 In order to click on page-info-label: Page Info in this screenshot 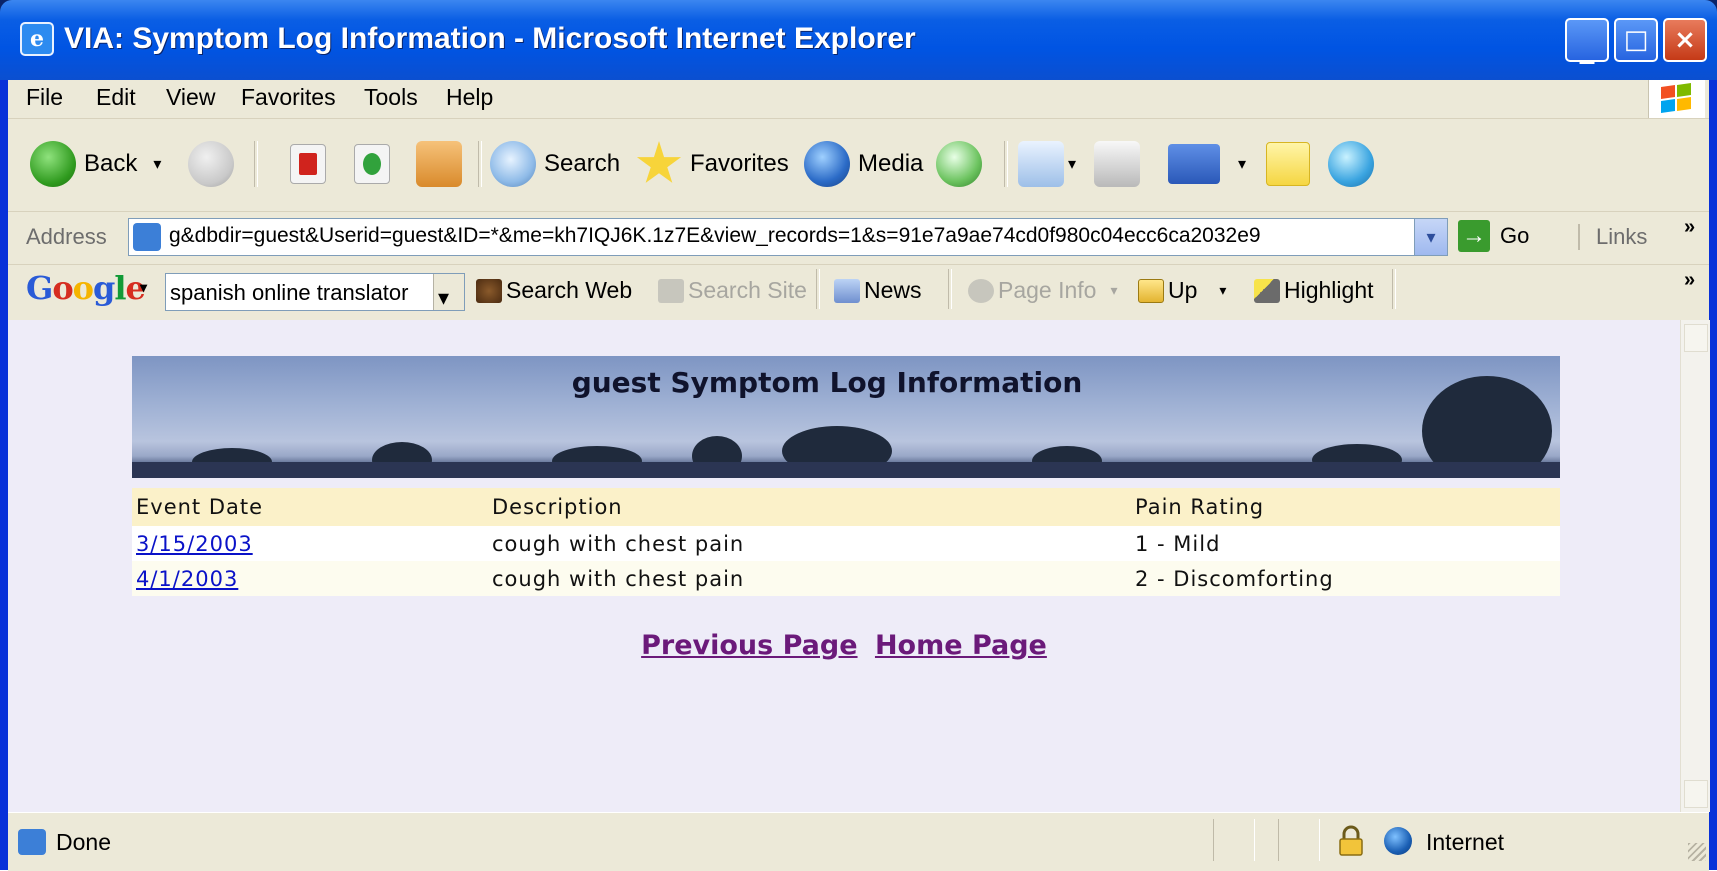, I will do `click(1047, 290)`.